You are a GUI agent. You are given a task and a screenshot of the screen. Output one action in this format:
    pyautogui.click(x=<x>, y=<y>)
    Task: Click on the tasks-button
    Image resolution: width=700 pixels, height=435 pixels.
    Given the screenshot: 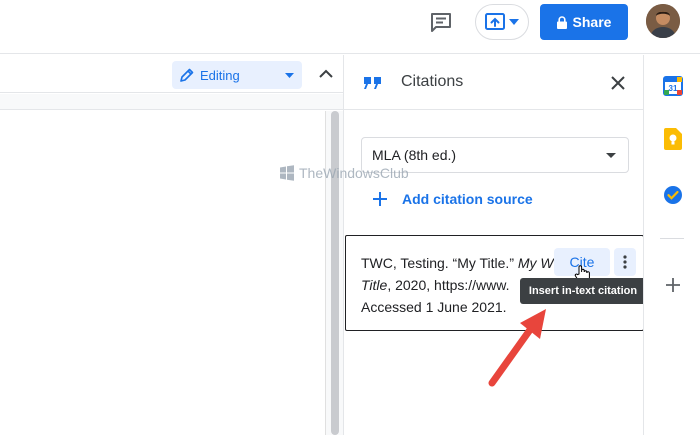 What is the action you would take?
    pyautogui.click(x=673, y=195)
    